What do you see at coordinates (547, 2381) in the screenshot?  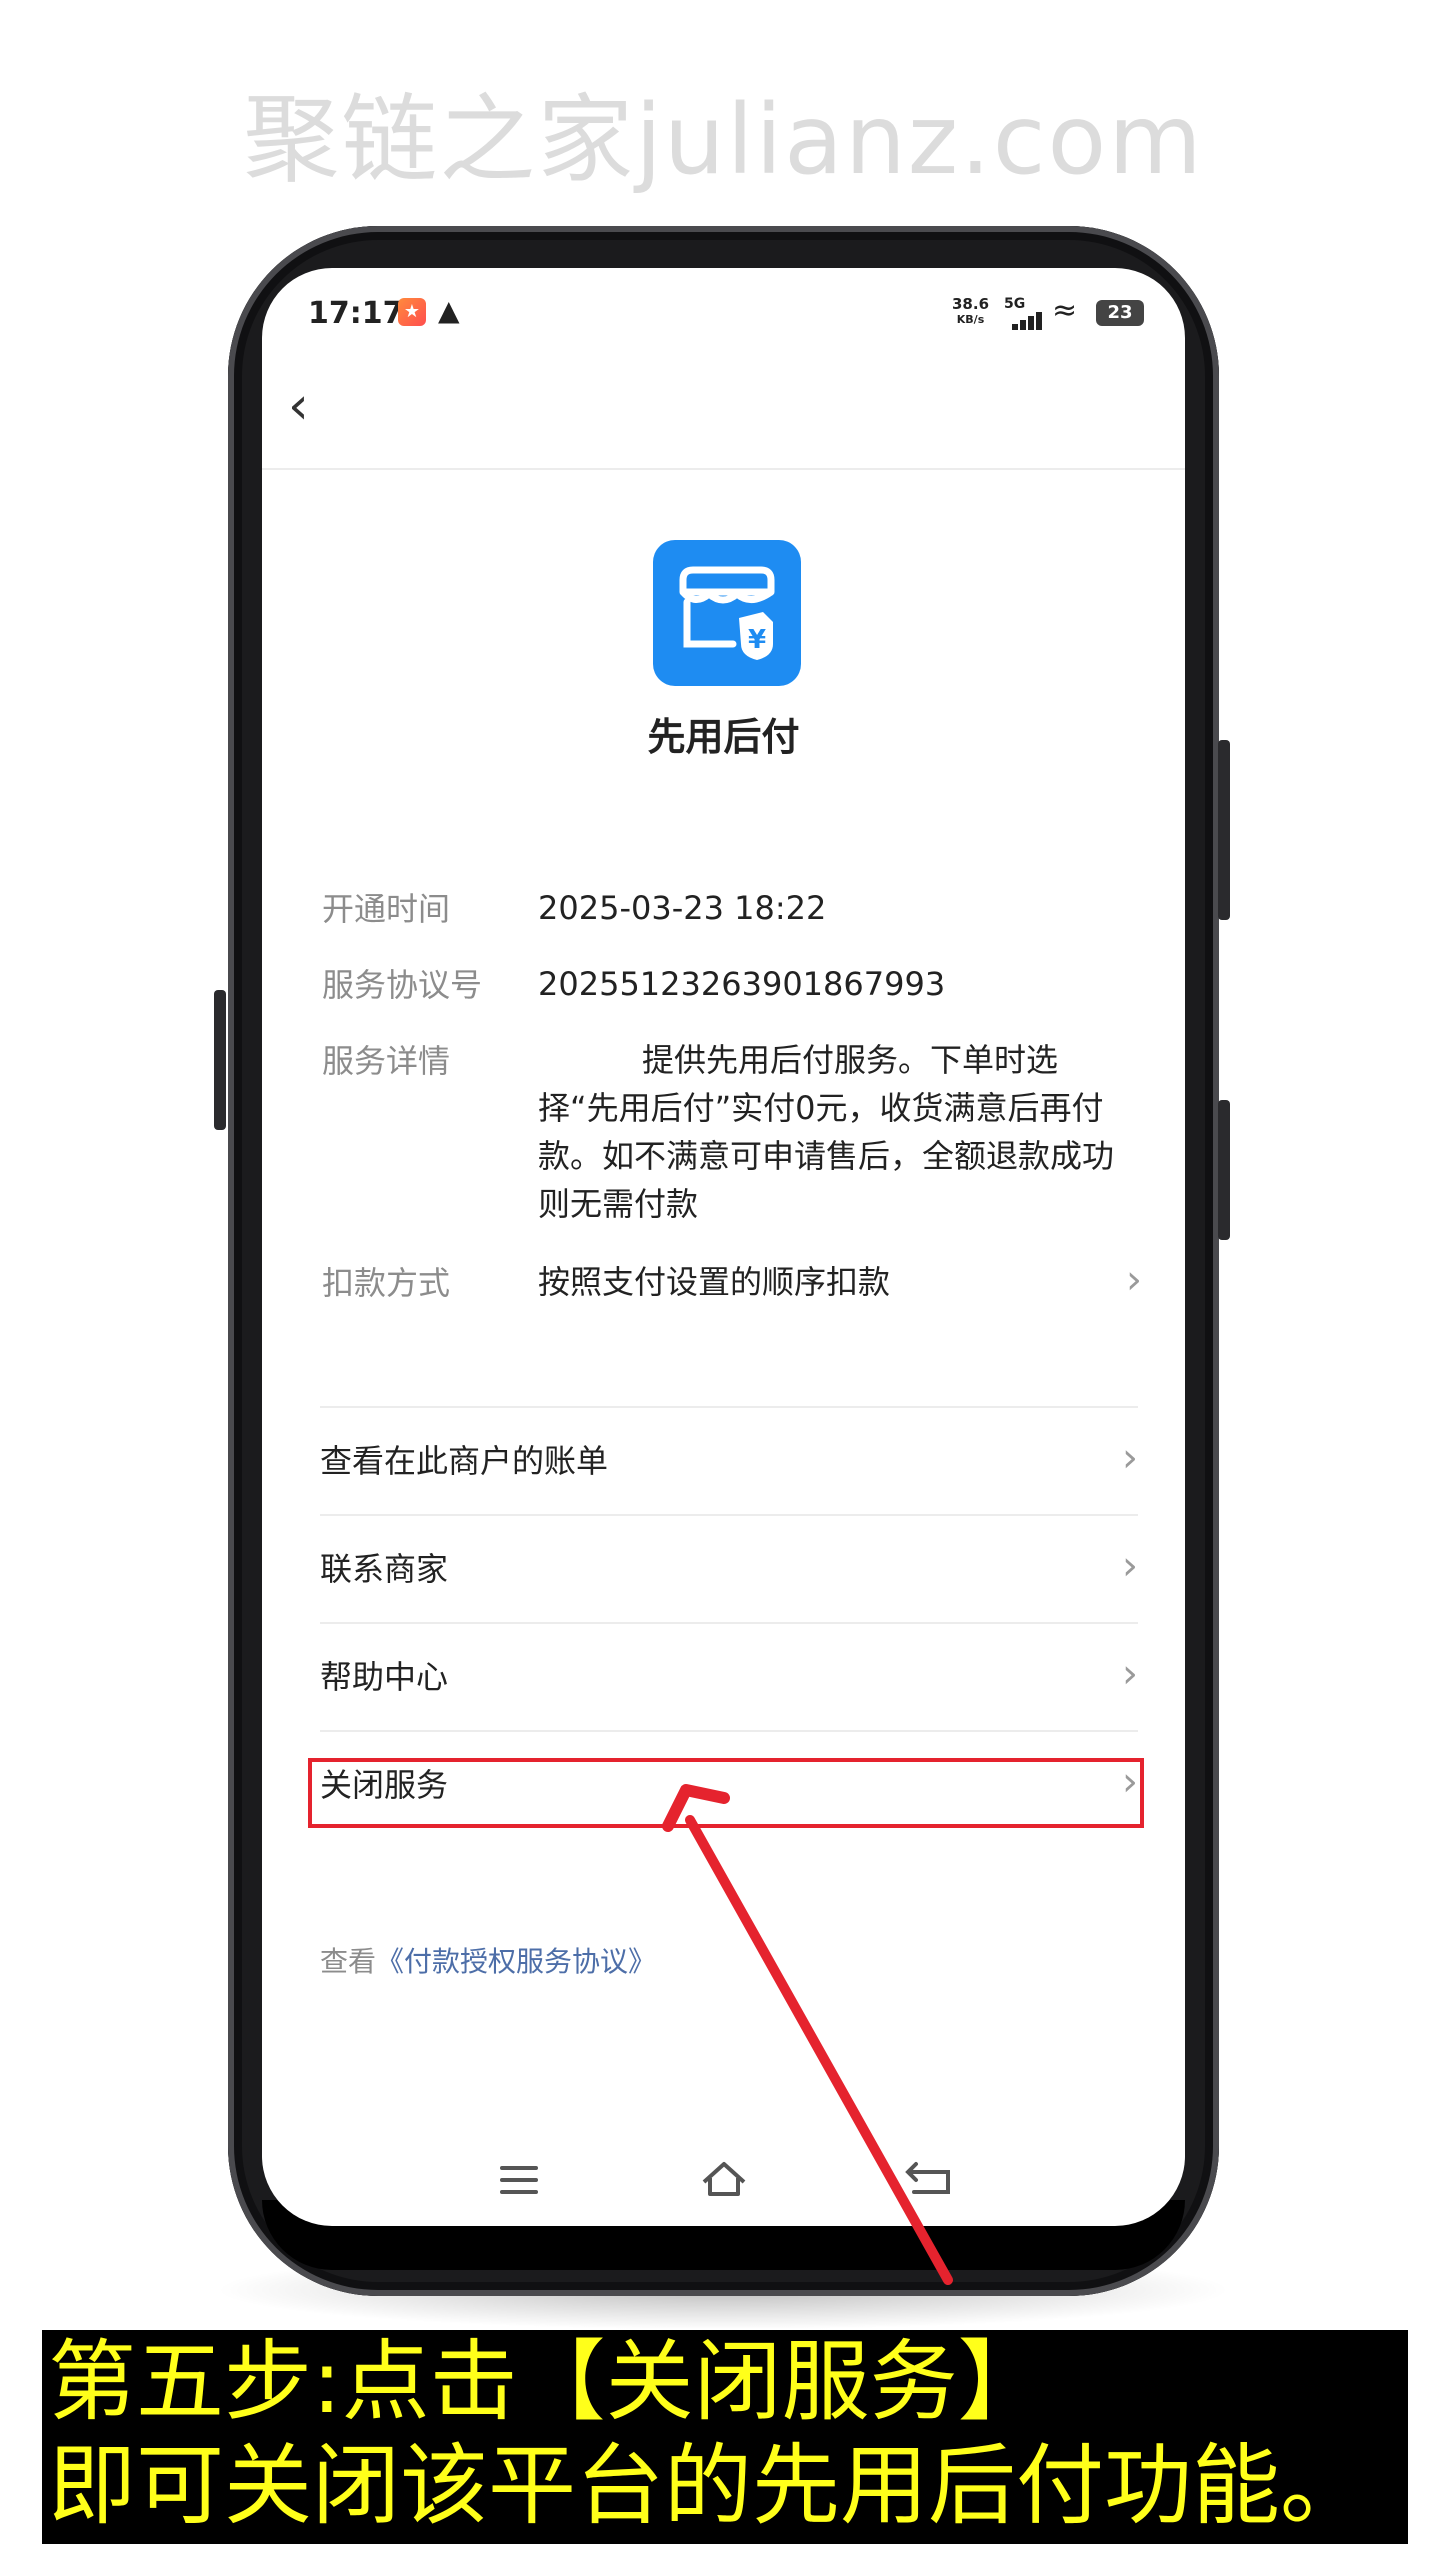 I see `caption-line-1: 第五步:点击【关闭服务】` at bounding box center [547, 2381].